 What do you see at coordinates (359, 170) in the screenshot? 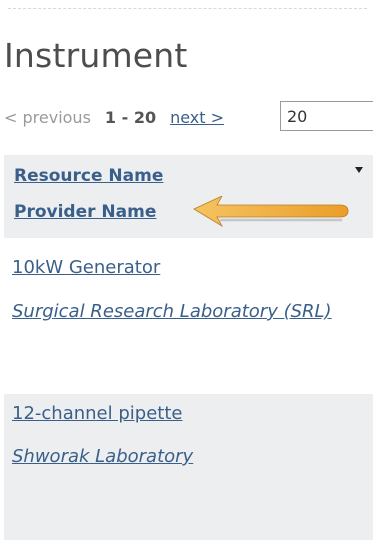
I see `caret-down-icon` at bounding box center [359, 170].